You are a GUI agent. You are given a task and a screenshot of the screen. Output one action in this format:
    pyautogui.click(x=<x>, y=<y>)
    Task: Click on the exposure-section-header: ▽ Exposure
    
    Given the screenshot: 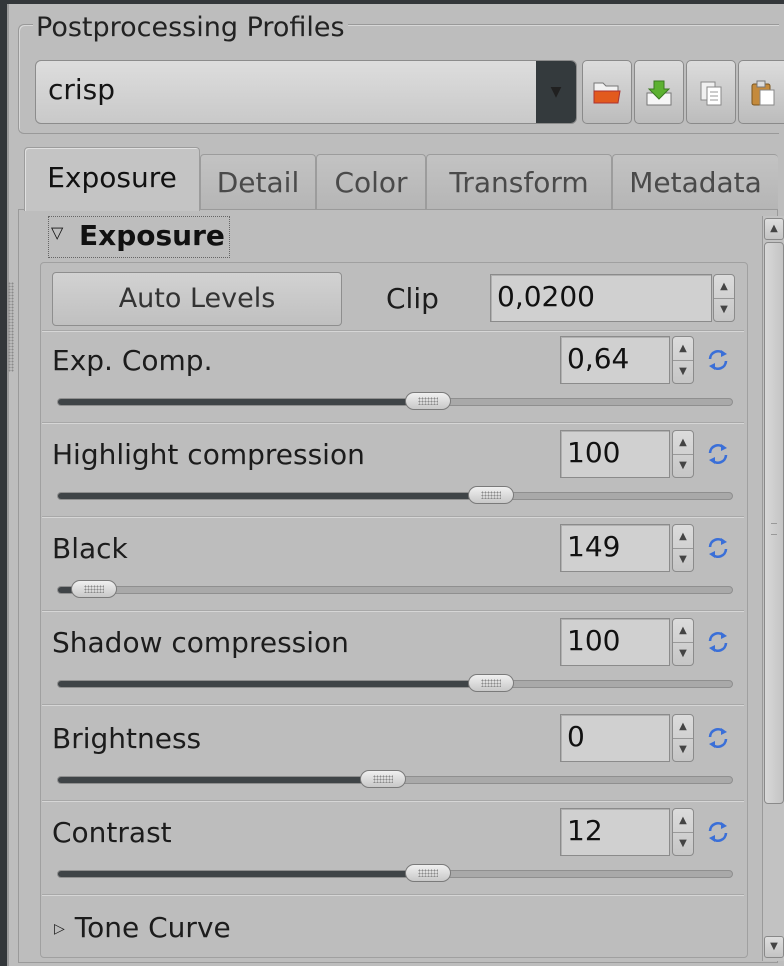 What is the action you would take?
    pyautogui.click(x=139, y=237)
    